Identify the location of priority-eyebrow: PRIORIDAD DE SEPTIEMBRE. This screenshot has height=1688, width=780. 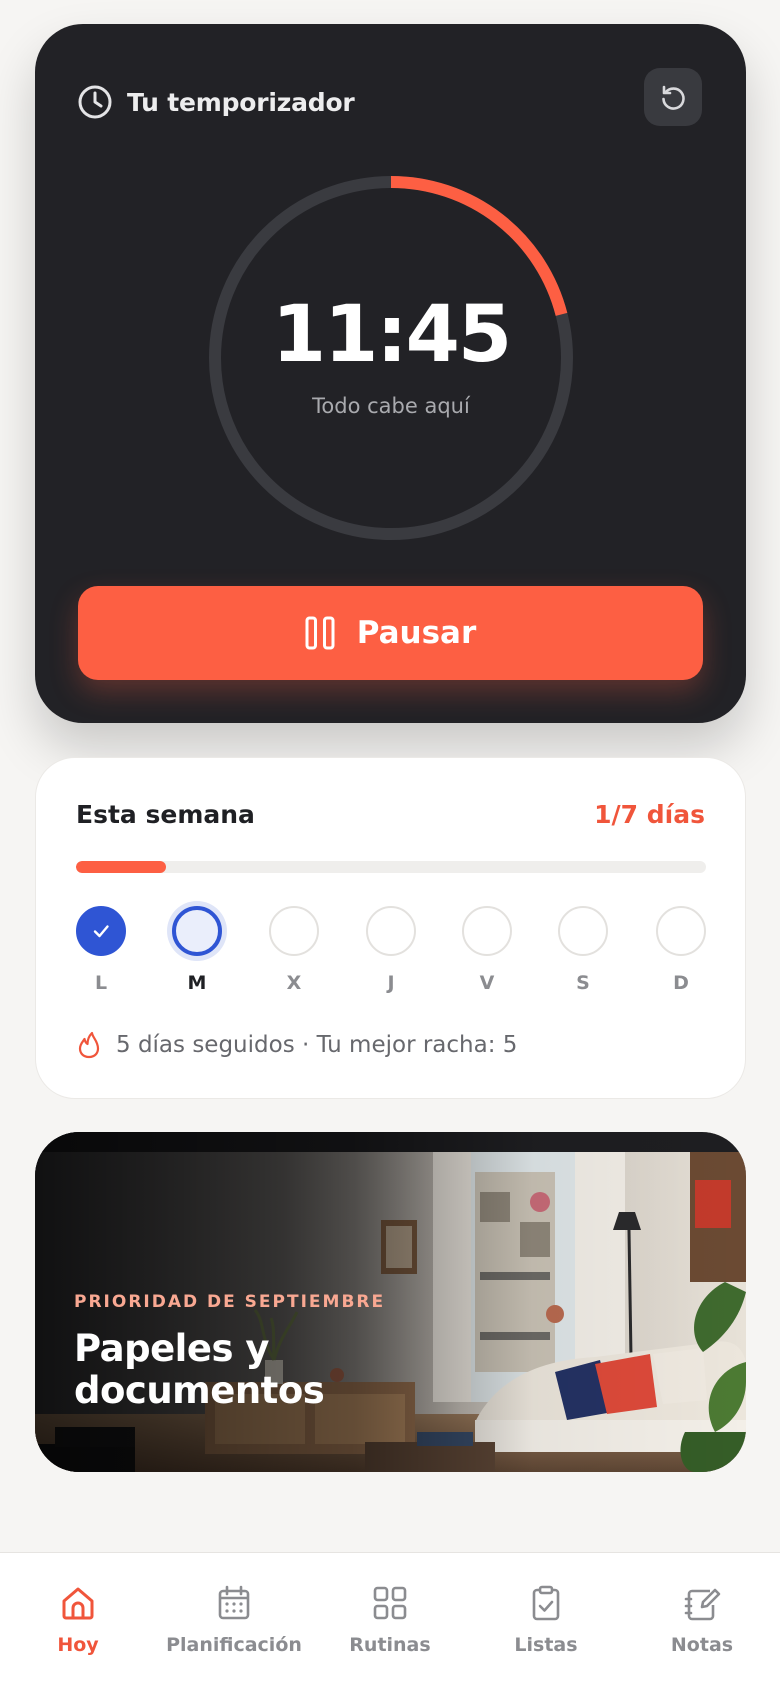
(230, 1302).